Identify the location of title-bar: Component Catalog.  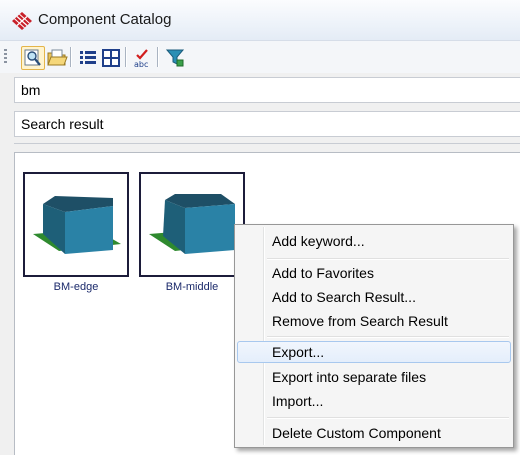
(260, 20).